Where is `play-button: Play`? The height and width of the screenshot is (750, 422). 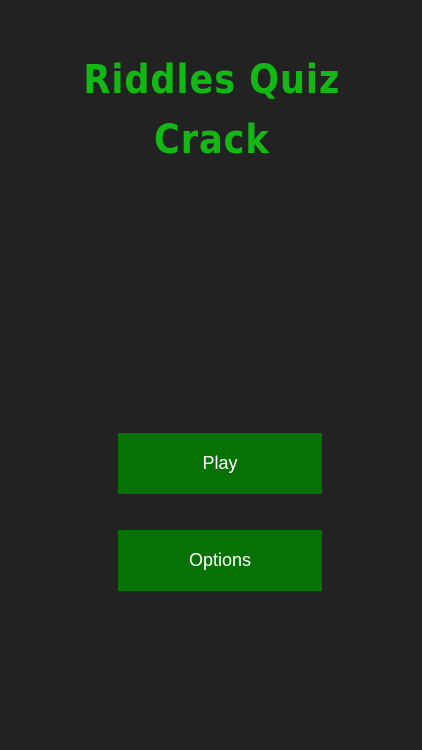 play-button: Play is located at coordinates (220, 463).